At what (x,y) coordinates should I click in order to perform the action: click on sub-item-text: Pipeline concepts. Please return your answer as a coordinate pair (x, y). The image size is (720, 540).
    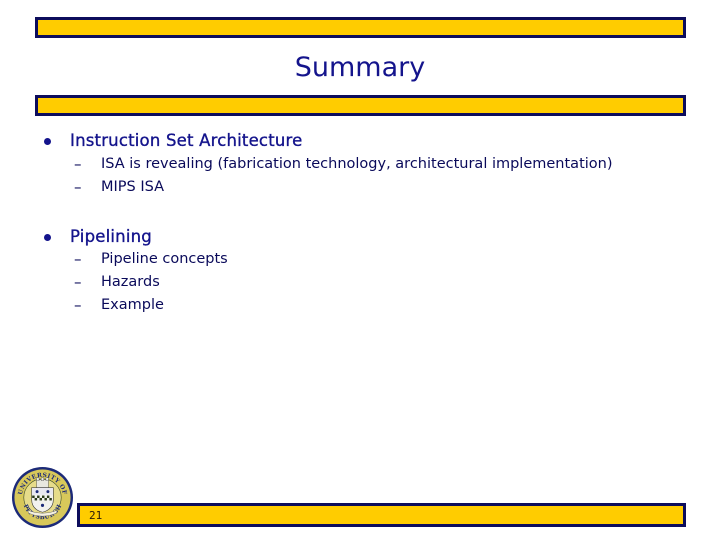
    Looking at the image, I should click on (164, 259).